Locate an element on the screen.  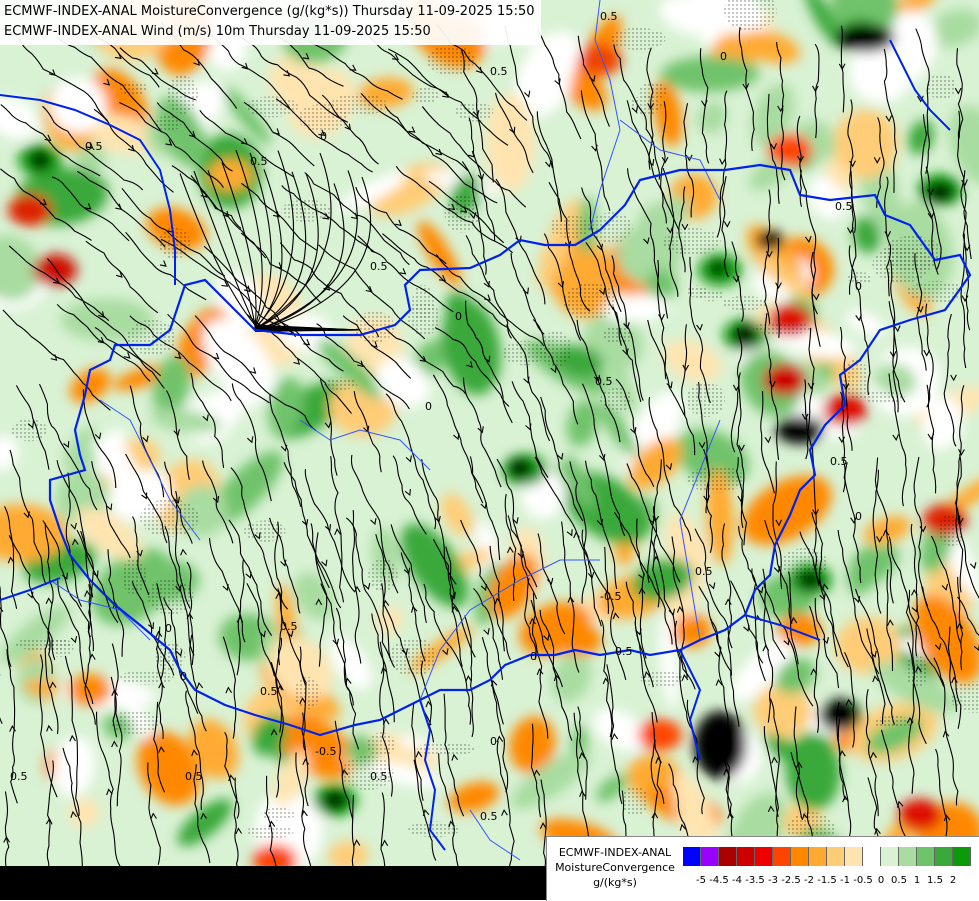
legend-tick: -1.5 is located at coordinates (827, 880).